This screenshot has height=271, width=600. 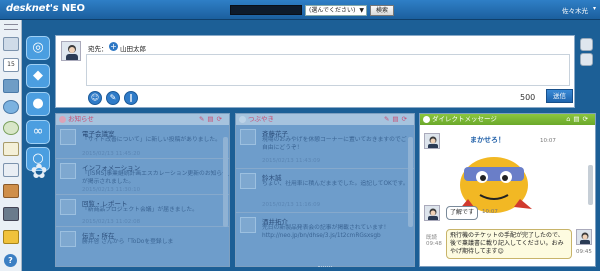 I want to click on chevron-down-icon: ▾, so click(x=594, y=8).